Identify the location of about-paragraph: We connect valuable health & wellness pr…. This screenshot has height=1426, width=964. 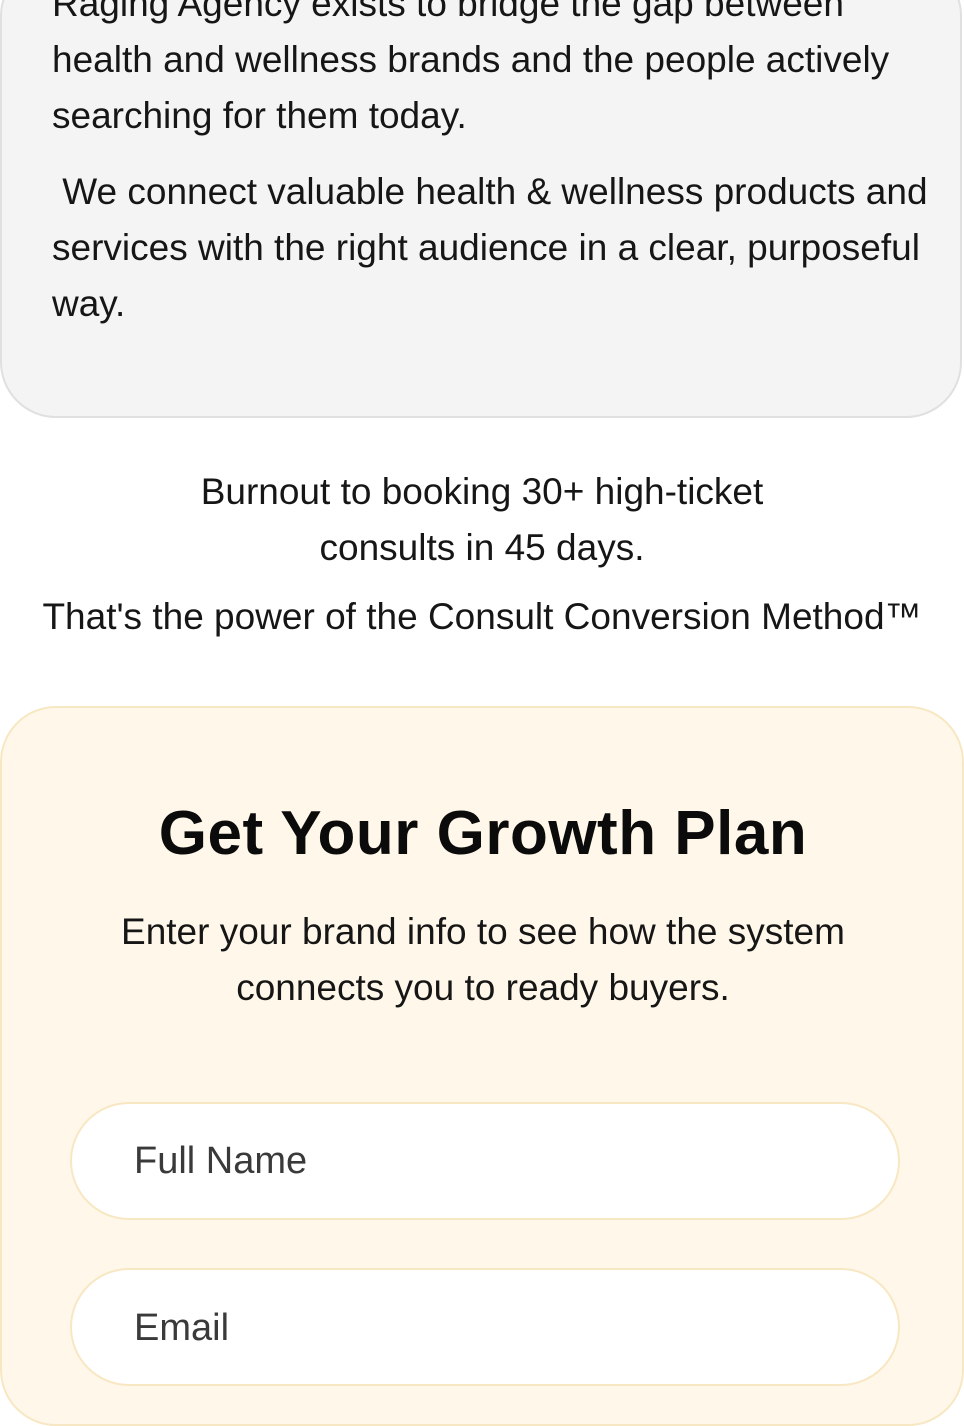
(495, 247).